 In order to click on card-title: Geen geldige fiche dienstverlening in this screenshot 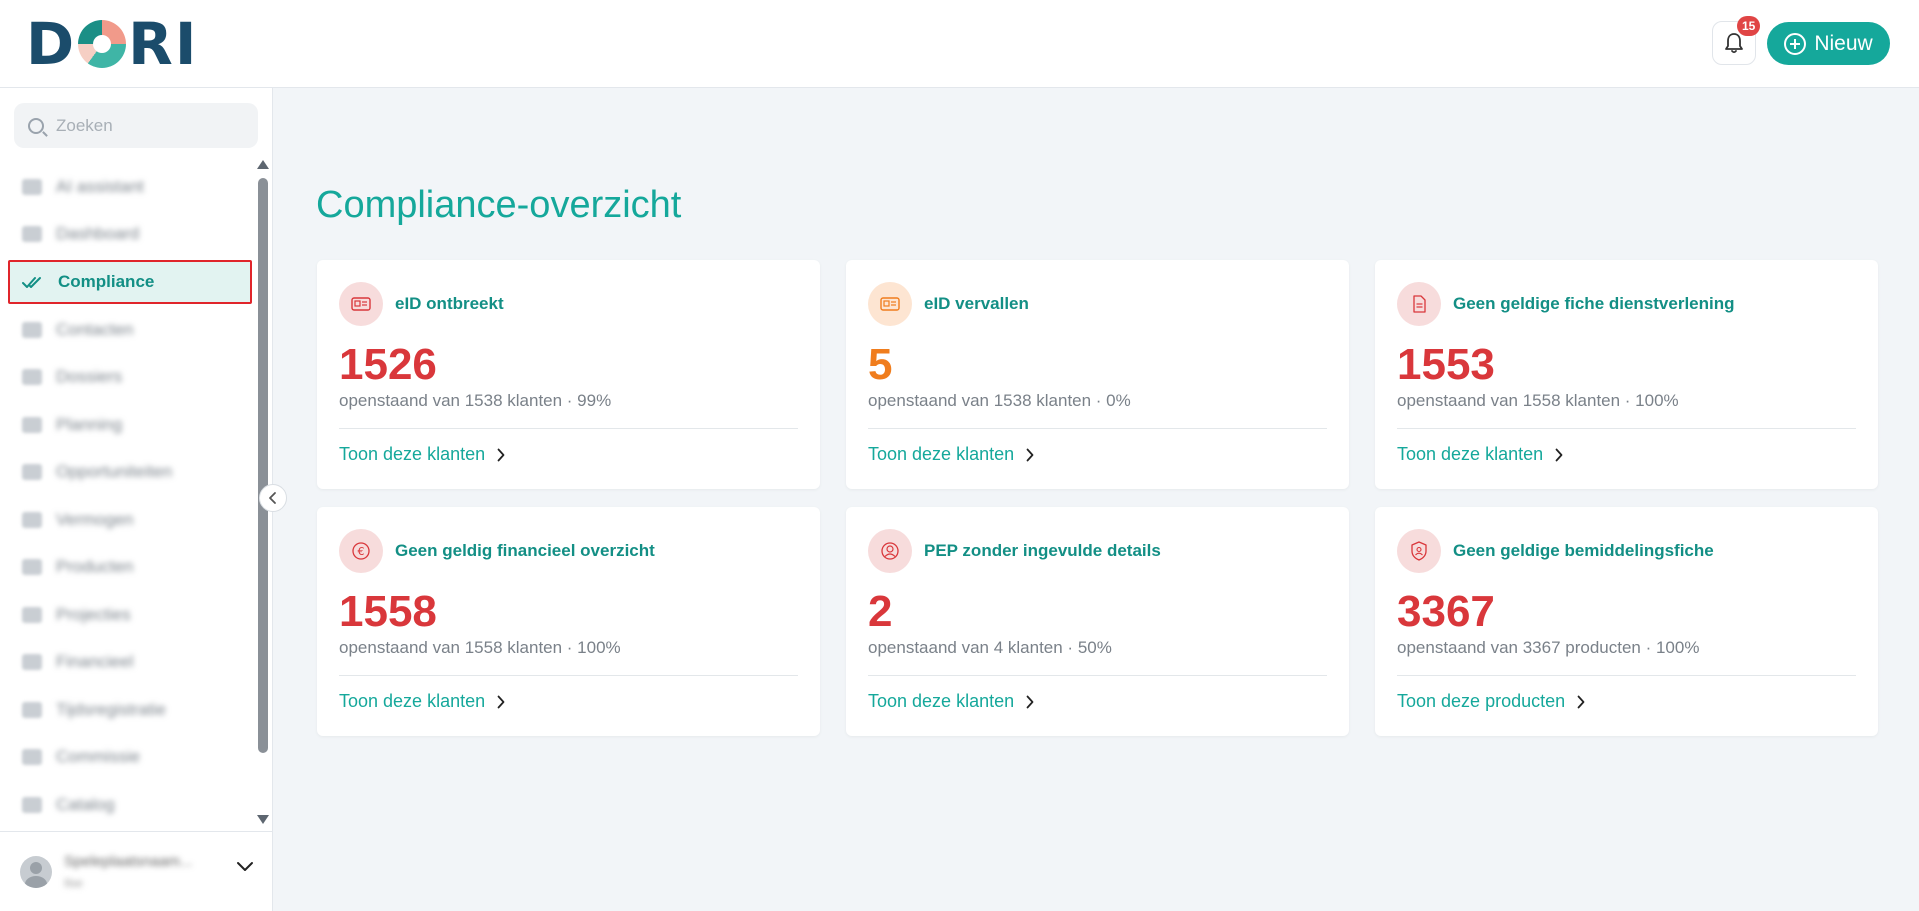, I will do `click(1594, 303)`.